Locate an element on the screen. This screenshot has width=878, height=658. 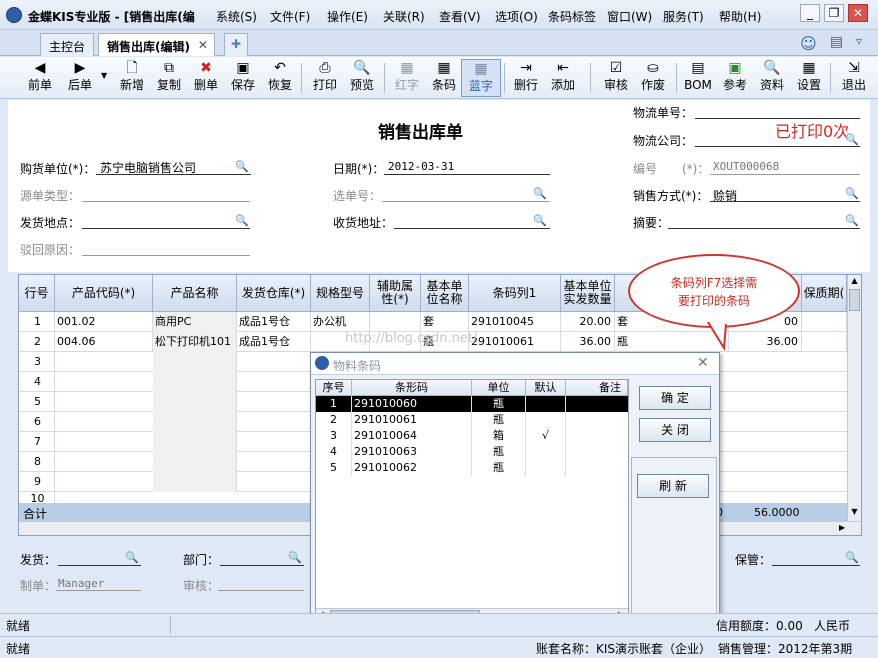
ship-field is located at coordinates (99, 565).